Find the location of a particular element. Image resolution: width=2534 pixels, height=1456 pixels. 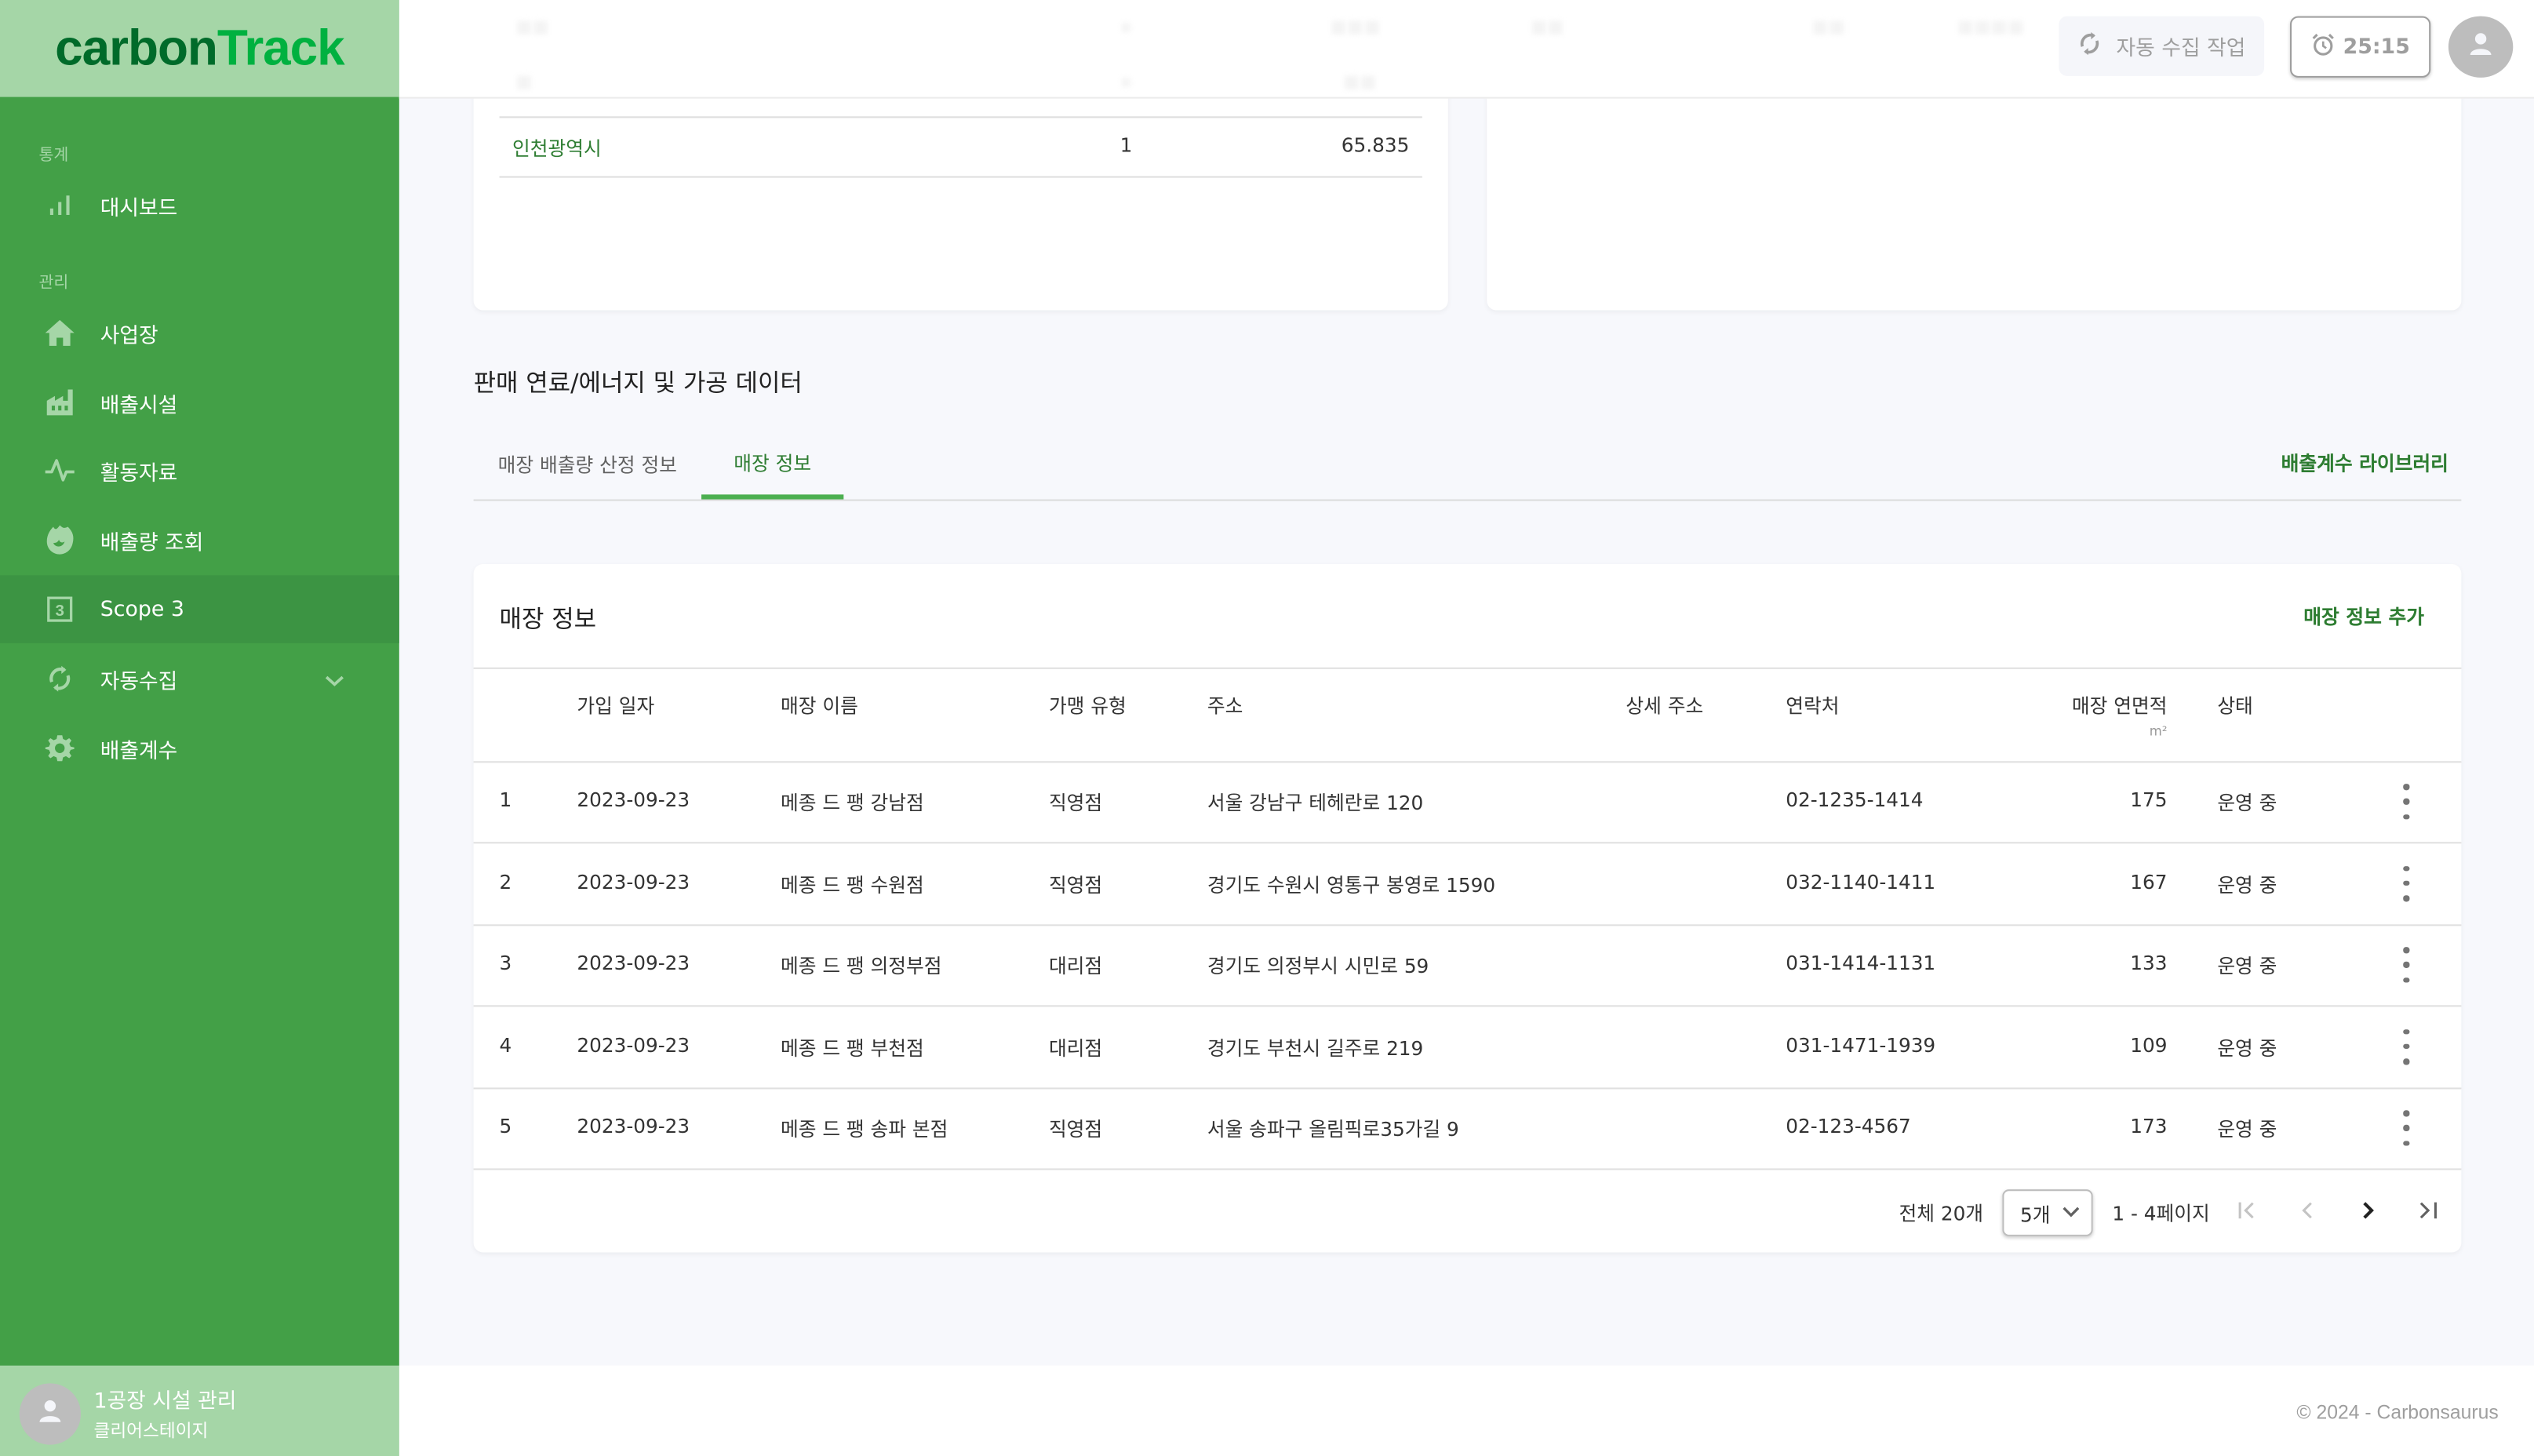

tab-store-emissions: 매장 배출량 산정 정보 is located at coordinates (587, 464).